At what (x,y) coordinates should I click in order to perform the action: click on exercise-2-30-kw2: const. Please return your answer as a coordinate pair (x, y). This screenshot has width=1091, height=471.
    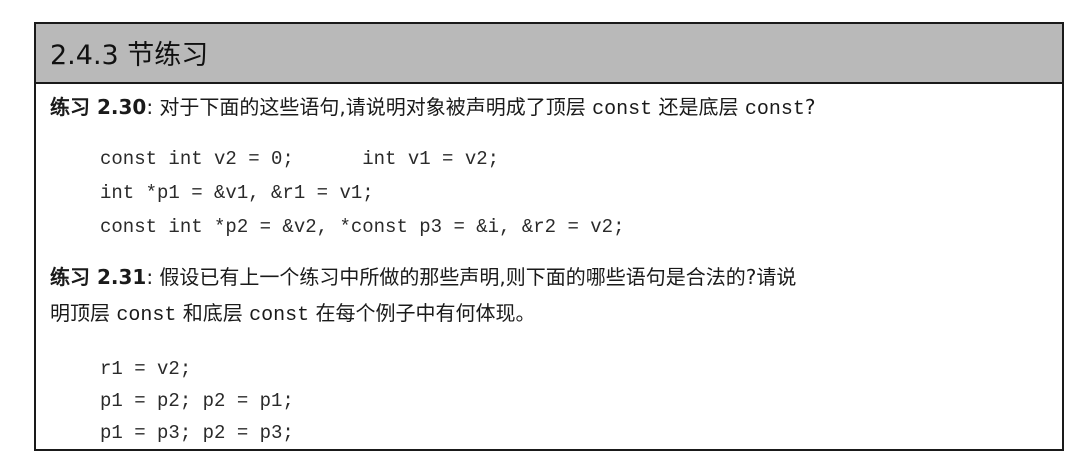
    Looking at the image, I should click on (774, 109).